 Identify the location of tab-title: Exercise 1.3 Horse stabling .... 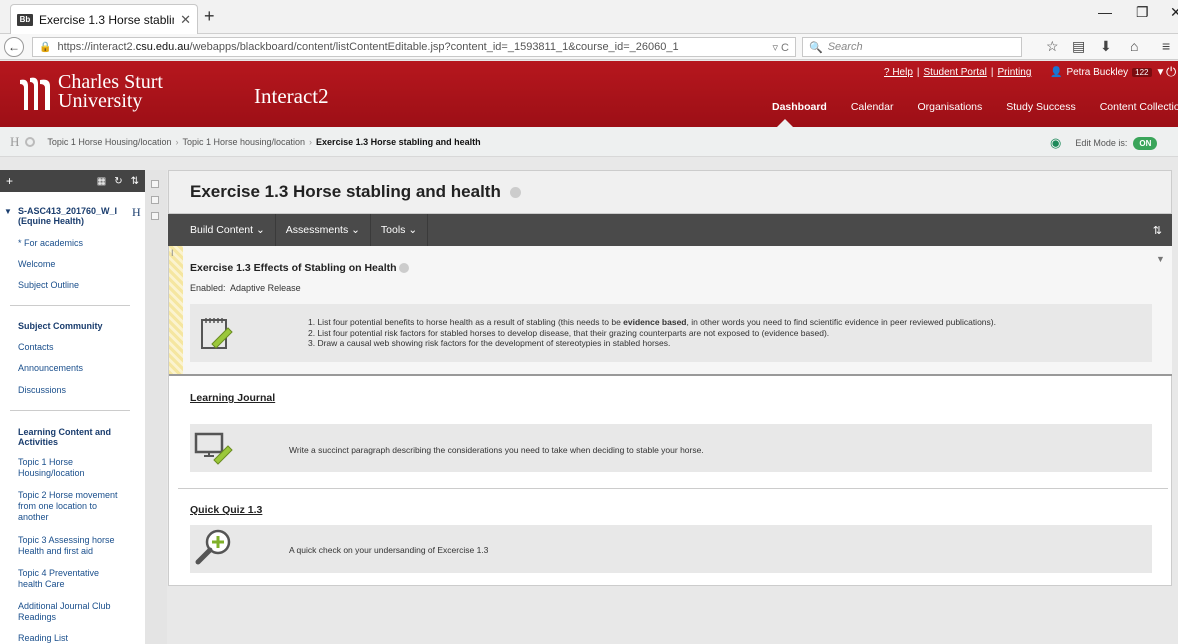
(106, 19).